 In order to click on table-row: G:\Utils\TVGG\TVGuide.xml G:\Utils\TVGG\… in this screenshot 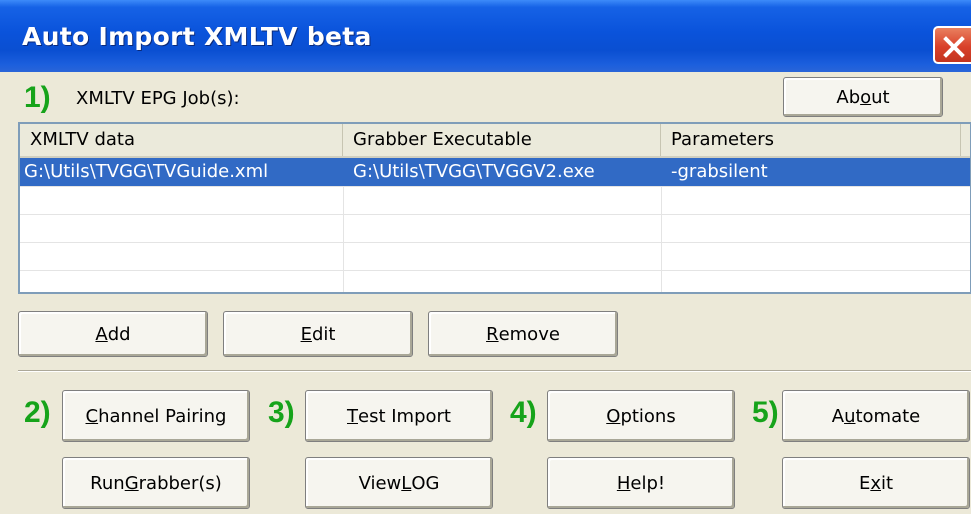, I will do `click(495, 172)`.